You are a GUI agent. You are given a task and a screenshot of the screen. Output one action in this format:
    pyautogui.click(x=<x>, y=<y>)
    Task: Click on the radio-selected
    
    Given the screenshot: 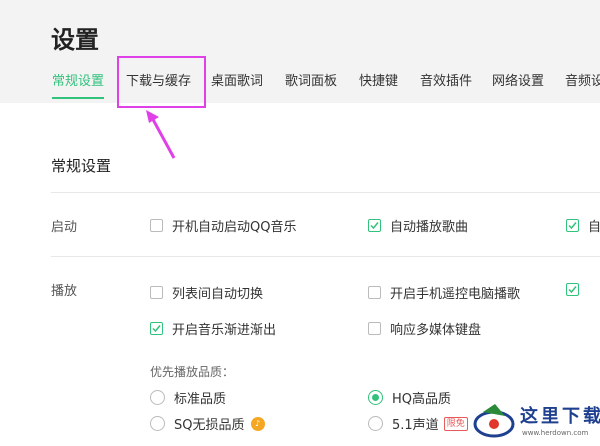 What is the action you would take?
    pyautogui.click(x=375, y=397)
    